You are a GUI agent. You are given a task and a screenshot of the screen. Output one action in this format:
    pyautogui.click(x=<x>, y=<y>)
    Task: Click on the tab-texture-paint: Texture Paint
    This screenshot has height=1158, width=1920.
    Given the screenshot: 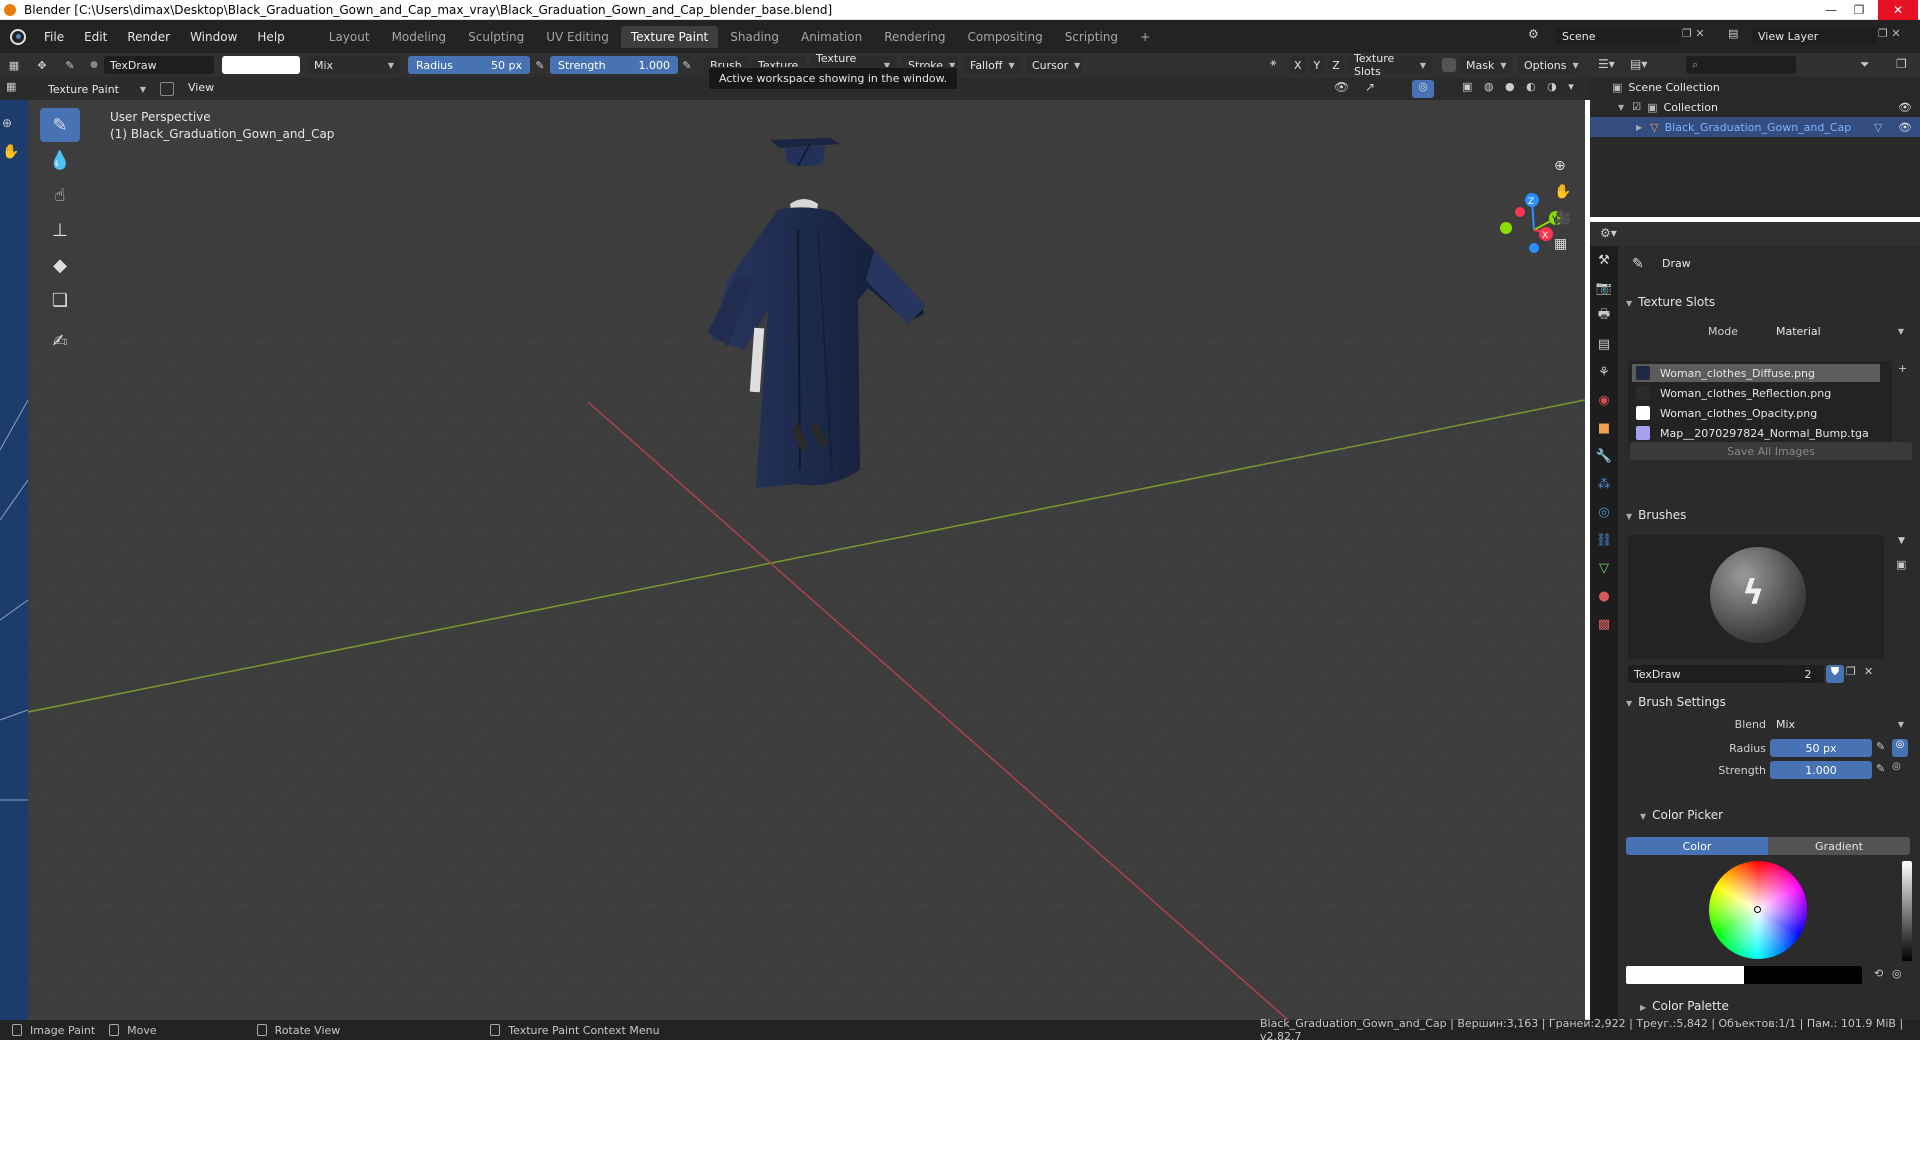 What is the action you would take?
    pyautogui.click(x=669, y=36)
    